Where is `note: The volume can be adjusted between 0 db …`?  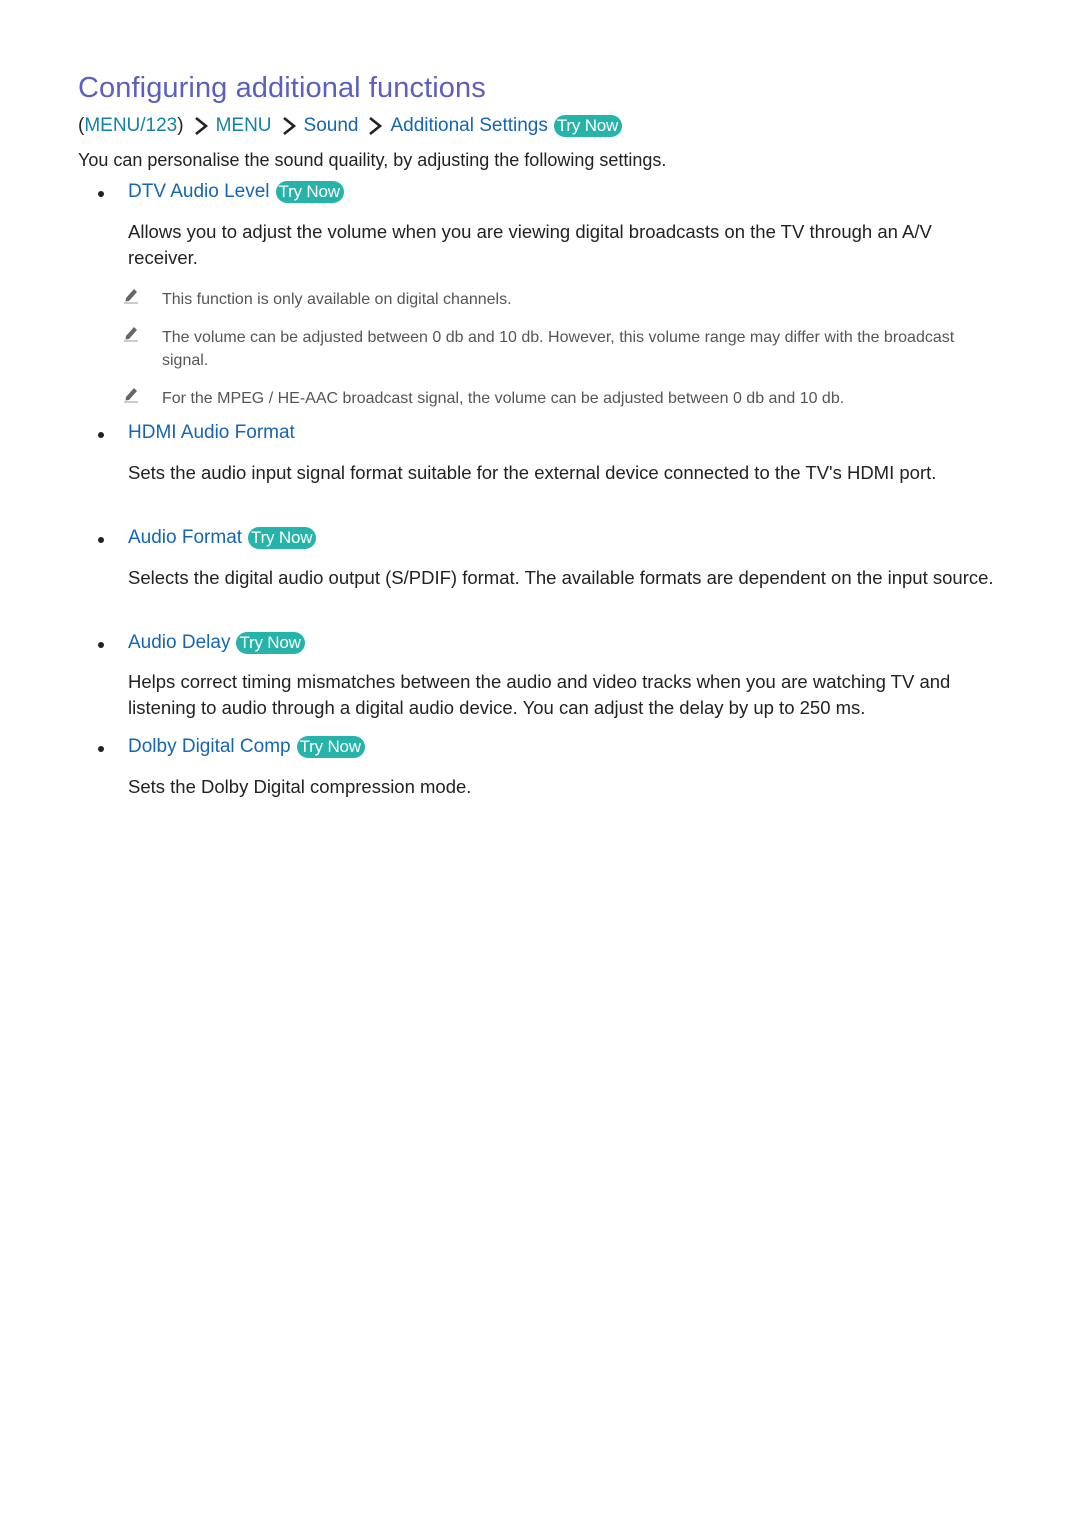 note: The volume can be adjusted between 0 db … is located at coordinates (562, 349).